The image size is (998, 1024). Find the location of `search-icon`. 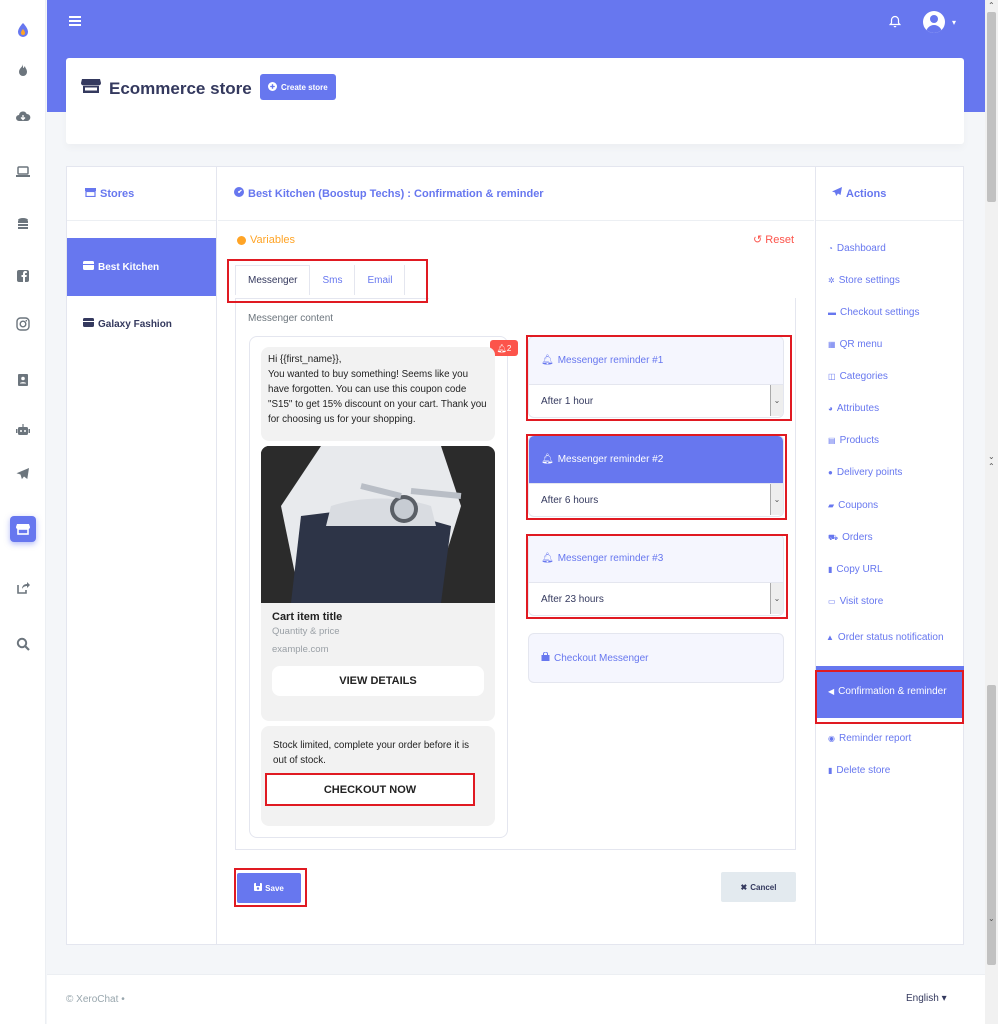

search-icon is located at coordinates (23, 644).